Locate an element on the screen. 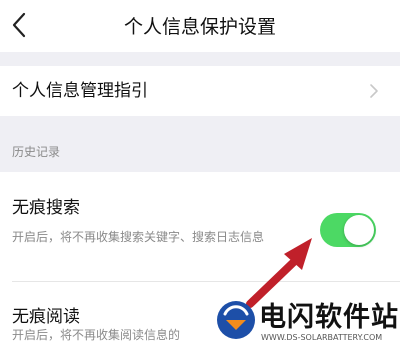 The width and height of the screenshot is (400, 349). divider is located at coordinates (206, 281).